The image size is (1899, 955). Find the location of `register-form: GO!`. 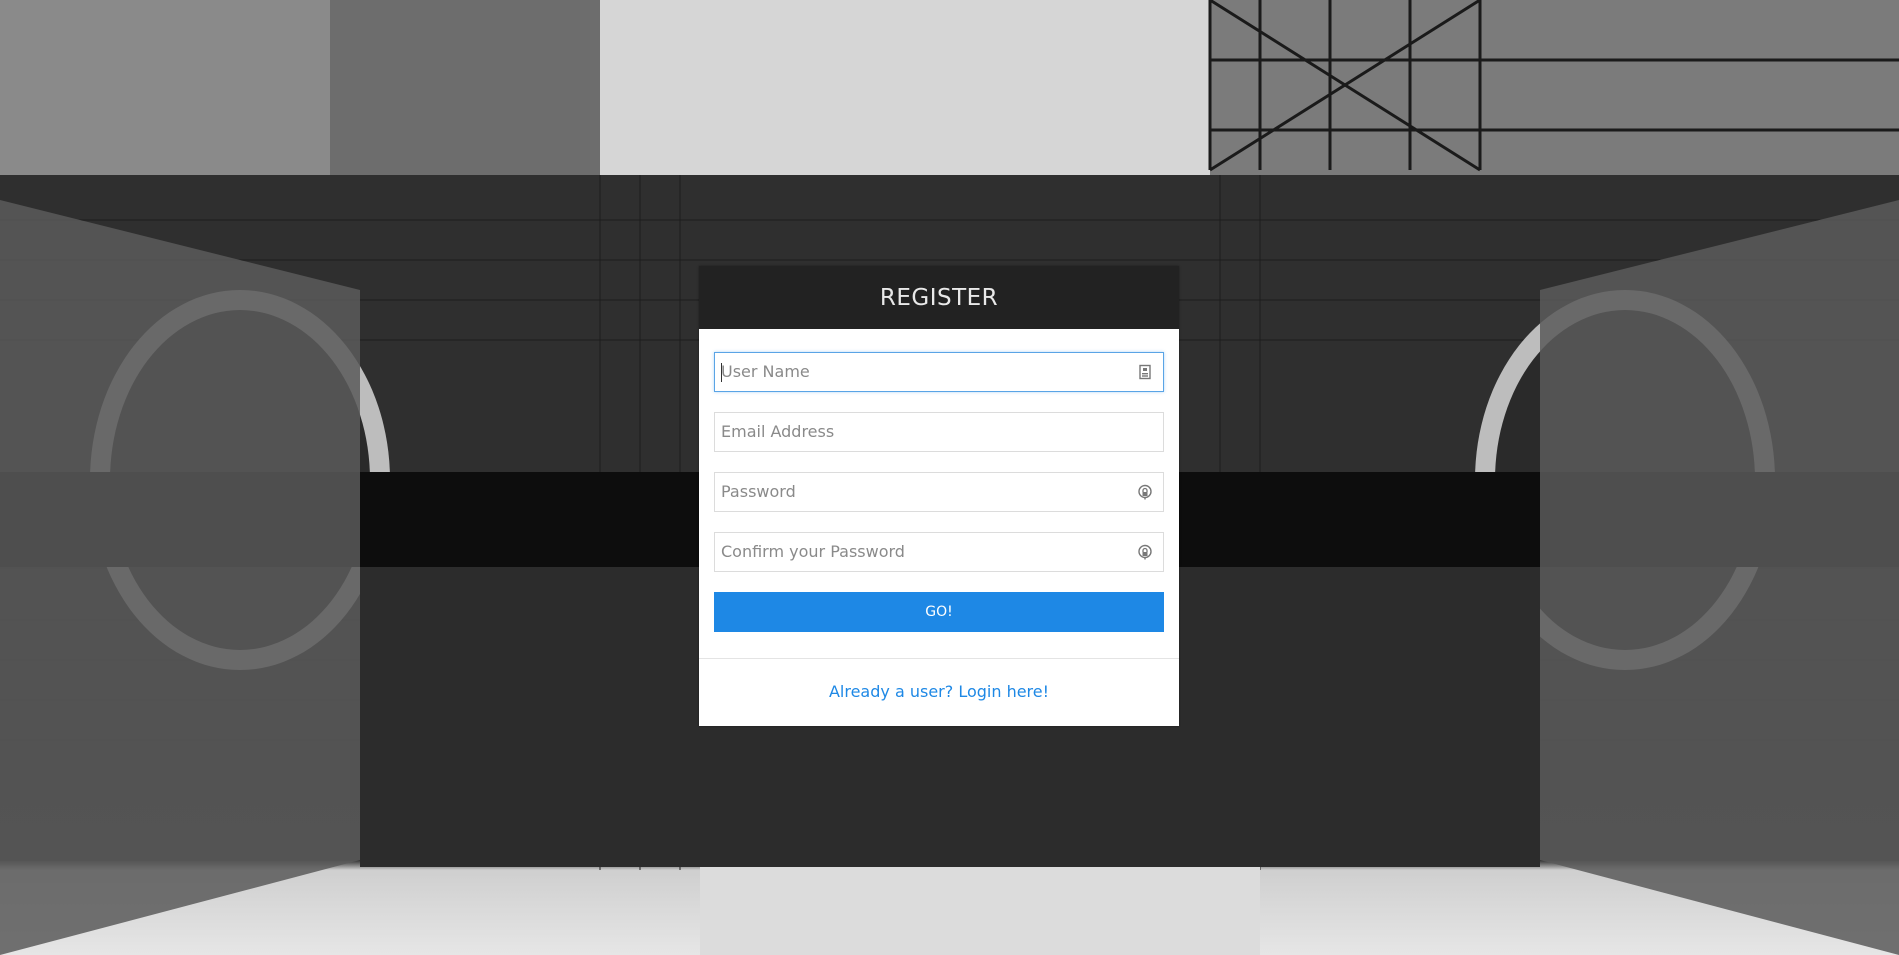

register-form: GO! is located at coordinates (939, 480).